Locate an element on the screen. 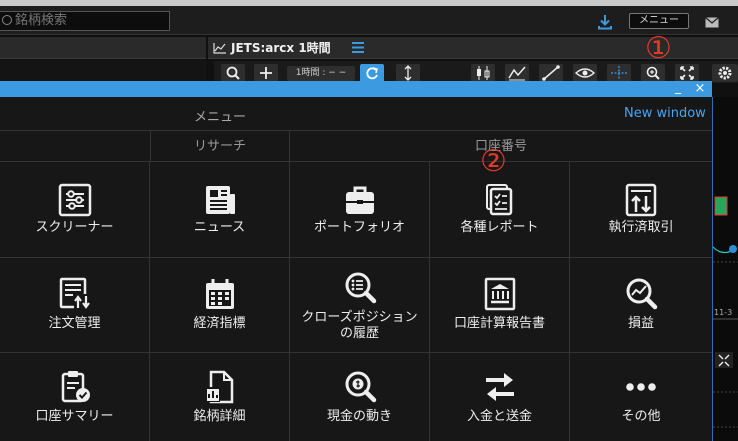 The image size is (738, 441). crosshair-icon is located at coordinates (619, 73).